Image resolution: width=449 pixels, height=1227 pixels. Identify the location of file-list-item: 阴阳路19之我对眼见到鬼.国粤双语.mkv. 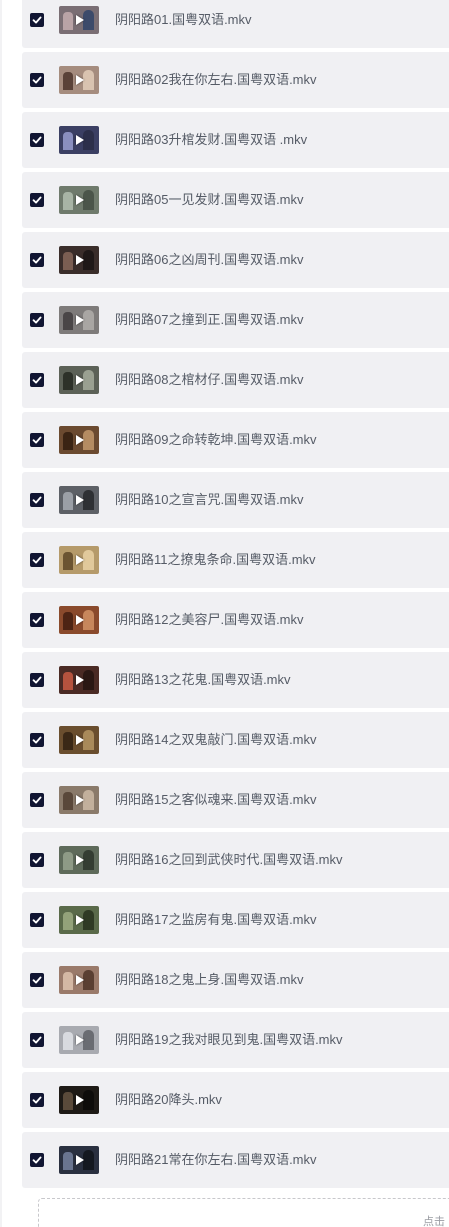
(235, 1040).